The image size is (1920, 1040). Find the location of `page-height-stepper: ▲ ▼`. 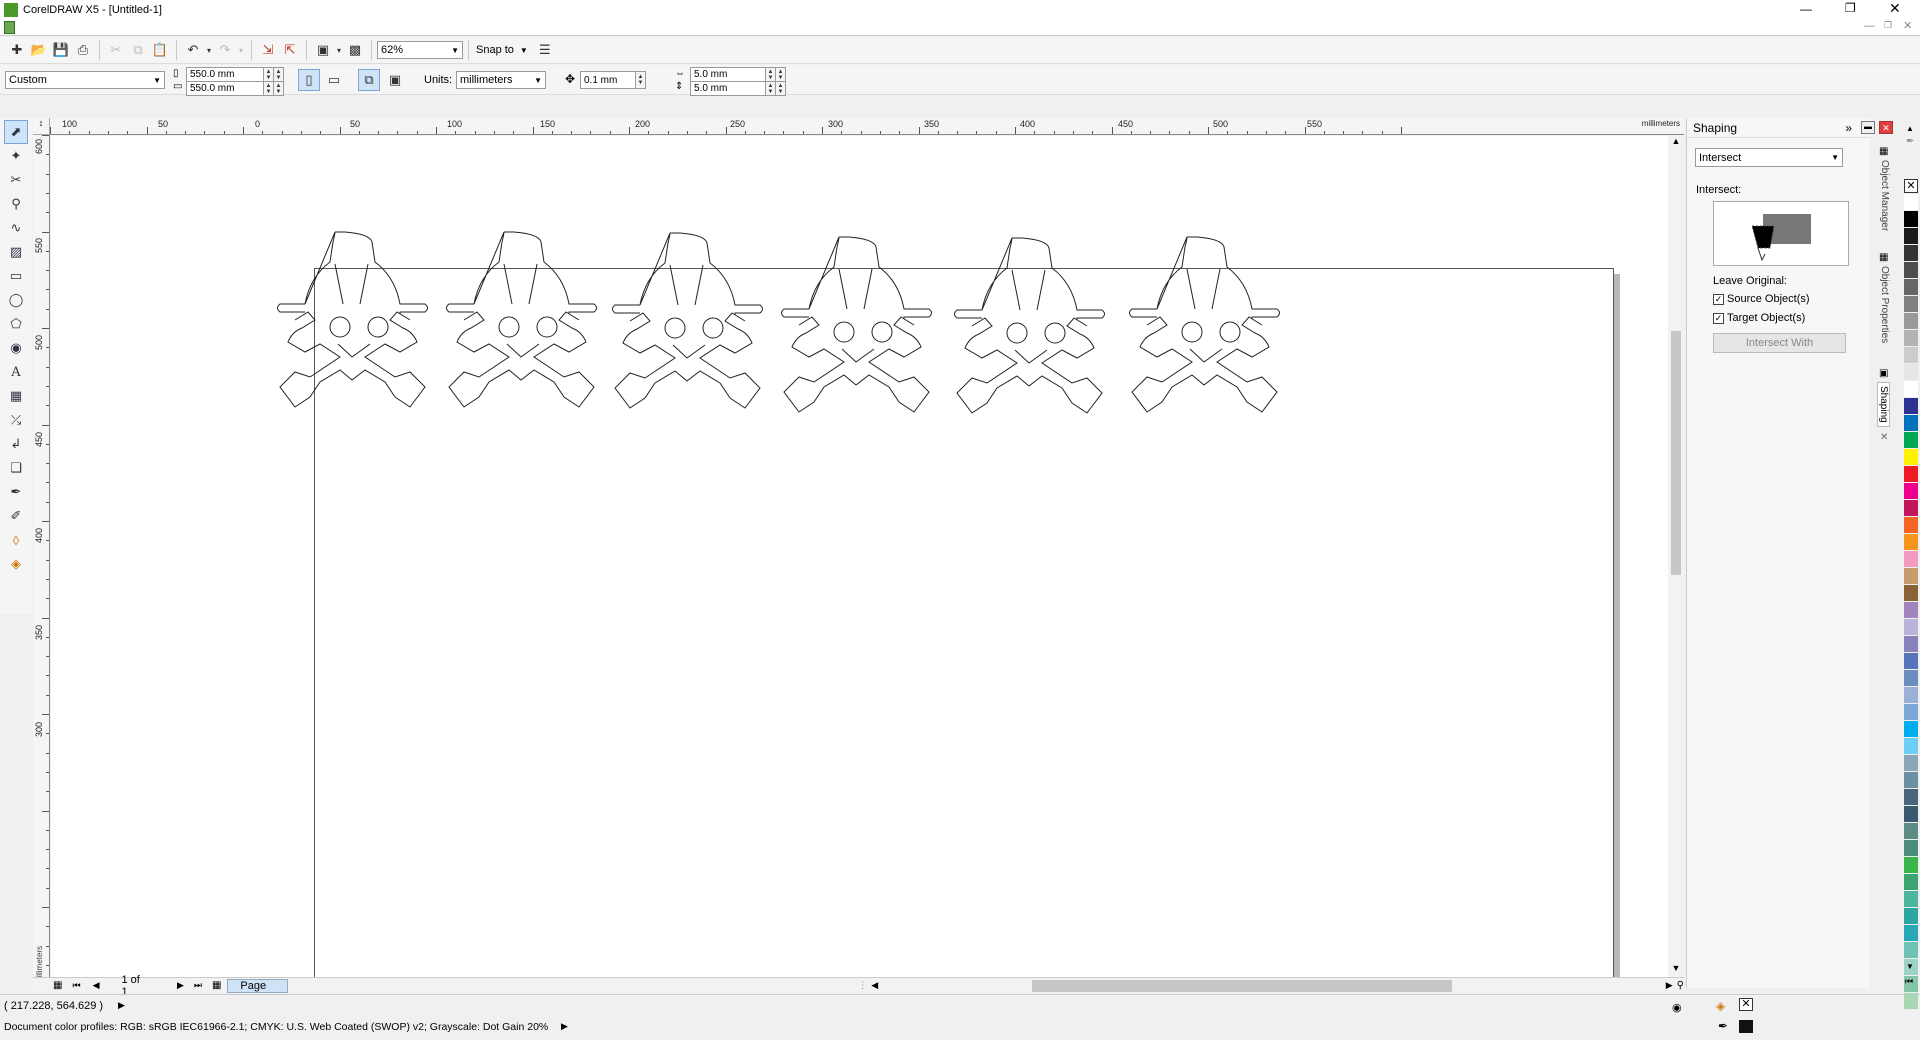

page-height-stepper: ▲ ▼ is located at coordinates (279, 88).